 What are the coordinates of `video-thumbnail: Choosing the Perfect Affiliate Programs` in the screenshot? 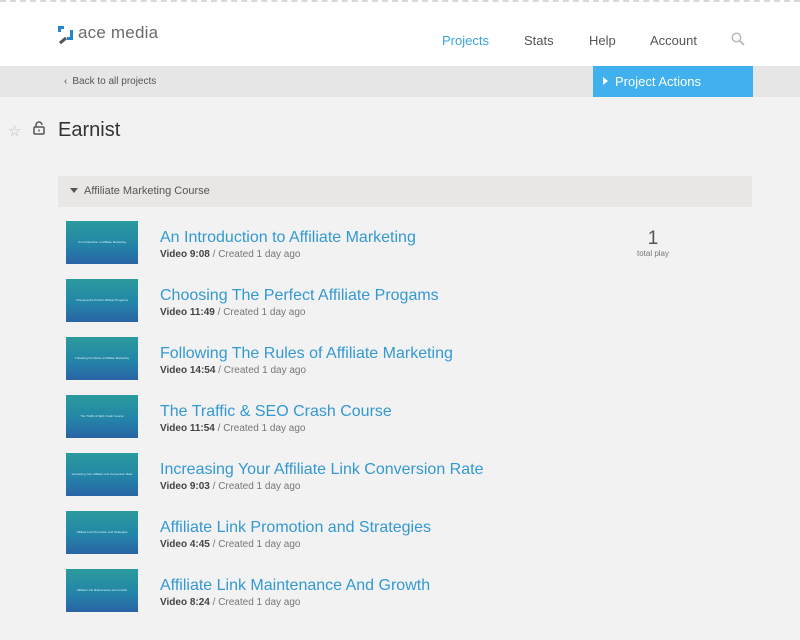 It's located at (102, 300).